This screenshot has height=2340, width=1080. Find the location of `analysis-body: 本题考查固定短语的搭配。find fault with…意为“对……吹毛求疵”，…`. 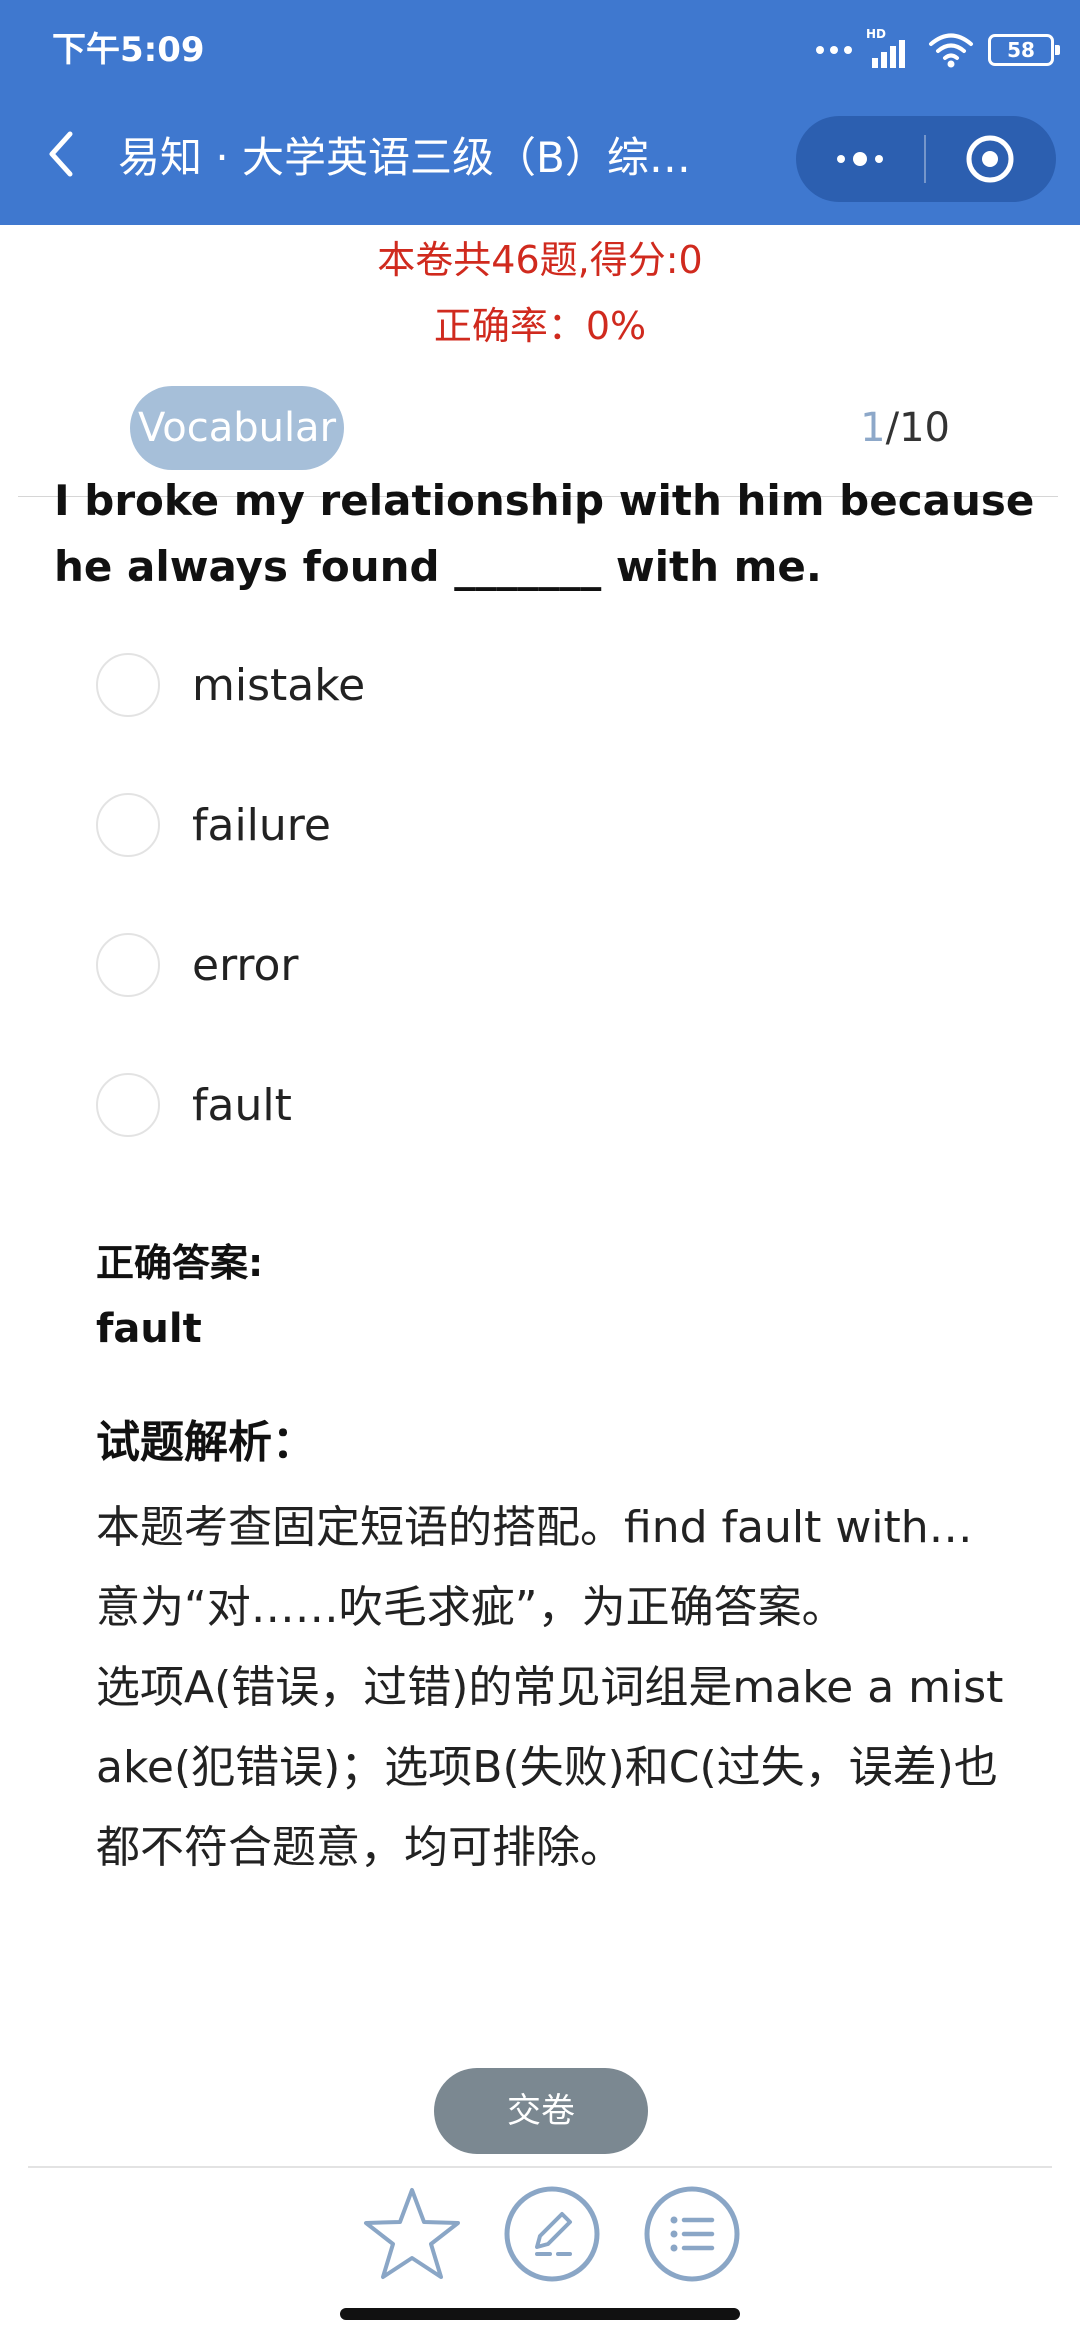

analysis-body: 本题考查固定短语的搭配。find fault with…意为“对……吹毛求疵”，… is located at coordinates (551, 1688).